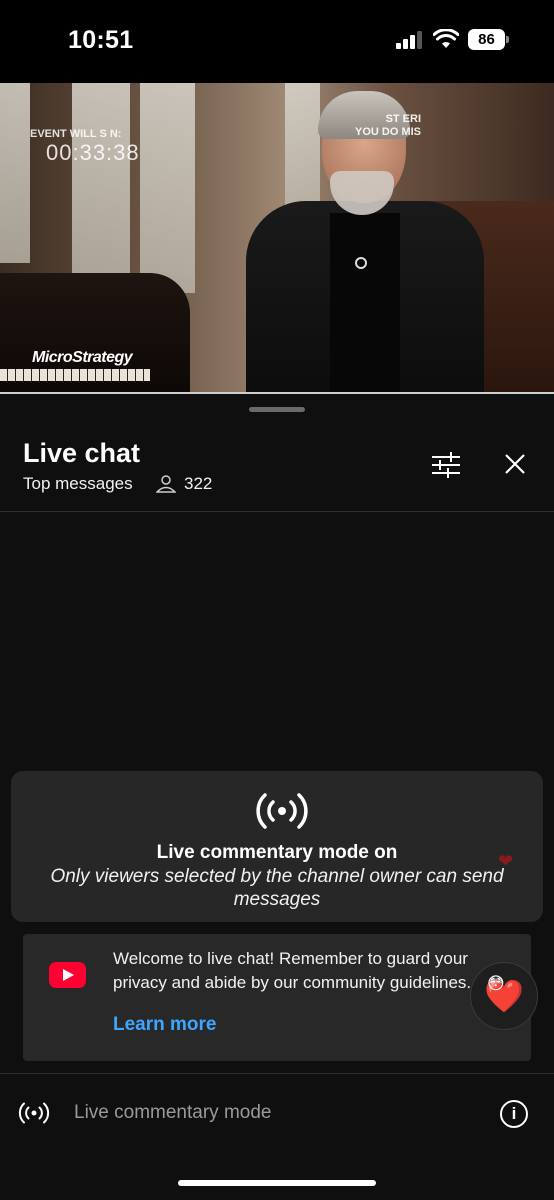 The height and width of the screenshot is (1200, 554). Describe the element at coordinates (82, 357) in the screenshot. I see `microstrategy-logo: MicroStrategy` at that location.